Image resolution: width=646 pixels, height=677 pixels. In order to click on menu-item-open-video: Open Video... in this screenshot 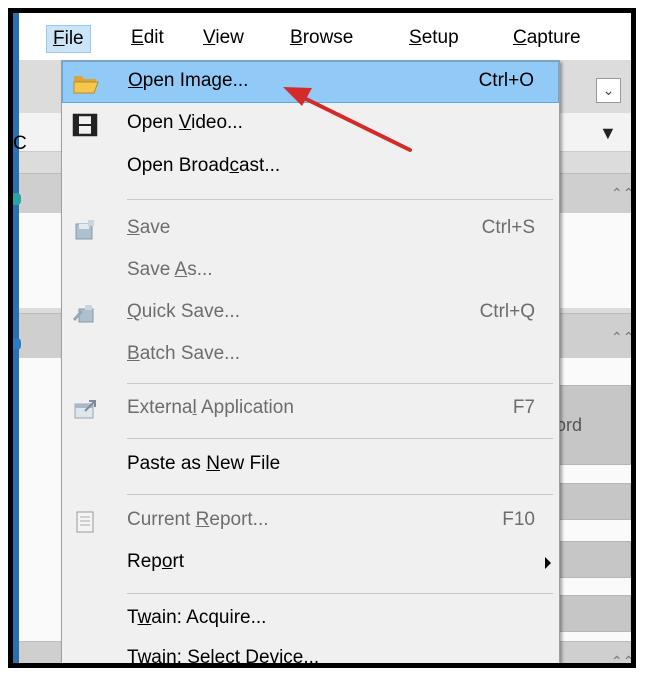, I will do `click(310, 125)`.